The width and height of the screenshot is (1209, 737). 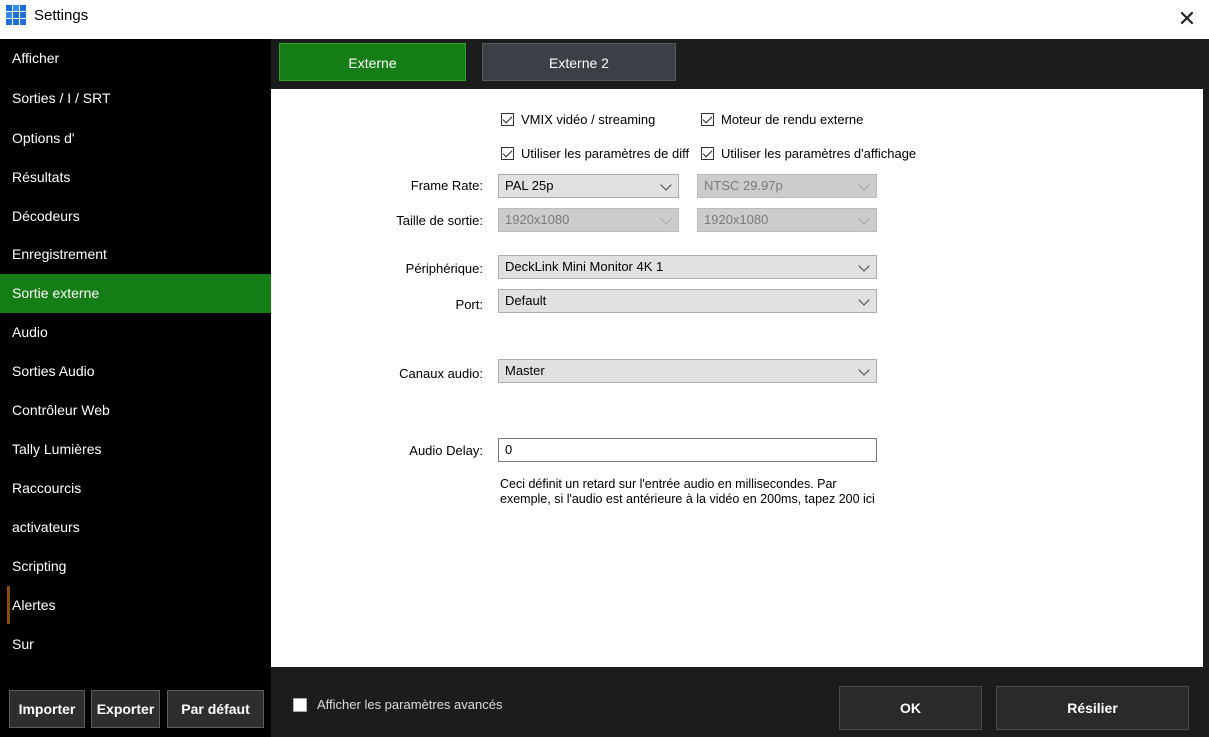 I want to click on sidebar-item-sortie-externe: Sortie externe, so click(x=135, y=293).